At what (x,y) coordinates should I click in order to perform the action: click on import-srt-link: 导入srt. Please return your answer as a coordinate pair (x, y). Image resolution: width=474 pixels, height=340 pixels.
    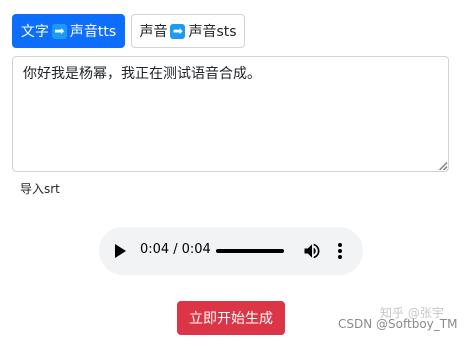
    Looking at the image, I should click on (40, 188).